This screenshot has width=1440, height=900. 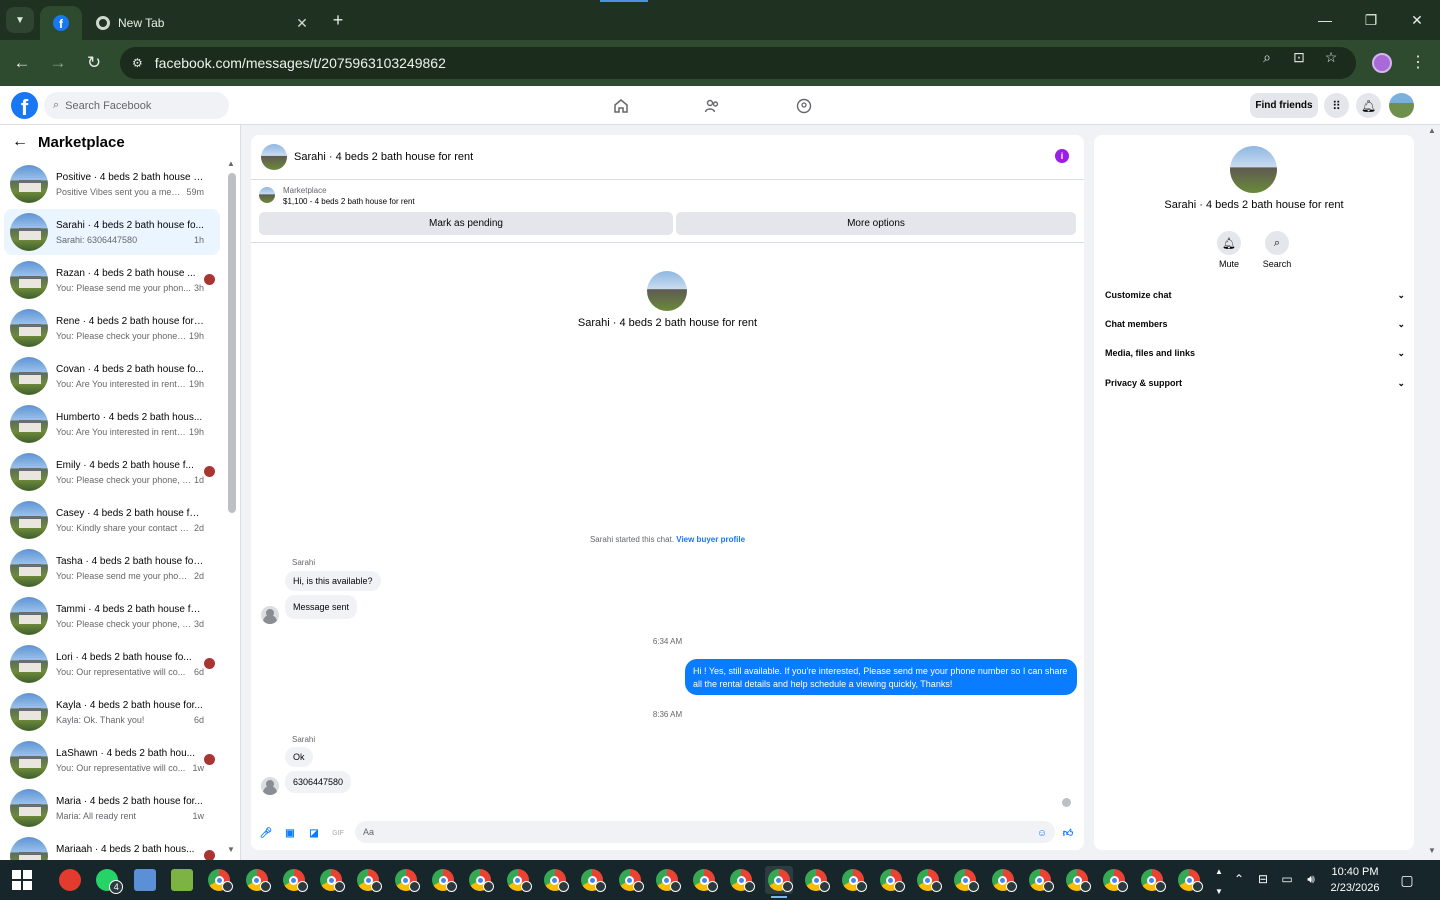 What do you see at coordinates (1287, 879) in the screenshot?
I see `network-icon: ▭` at bounding box center [1287, 879].